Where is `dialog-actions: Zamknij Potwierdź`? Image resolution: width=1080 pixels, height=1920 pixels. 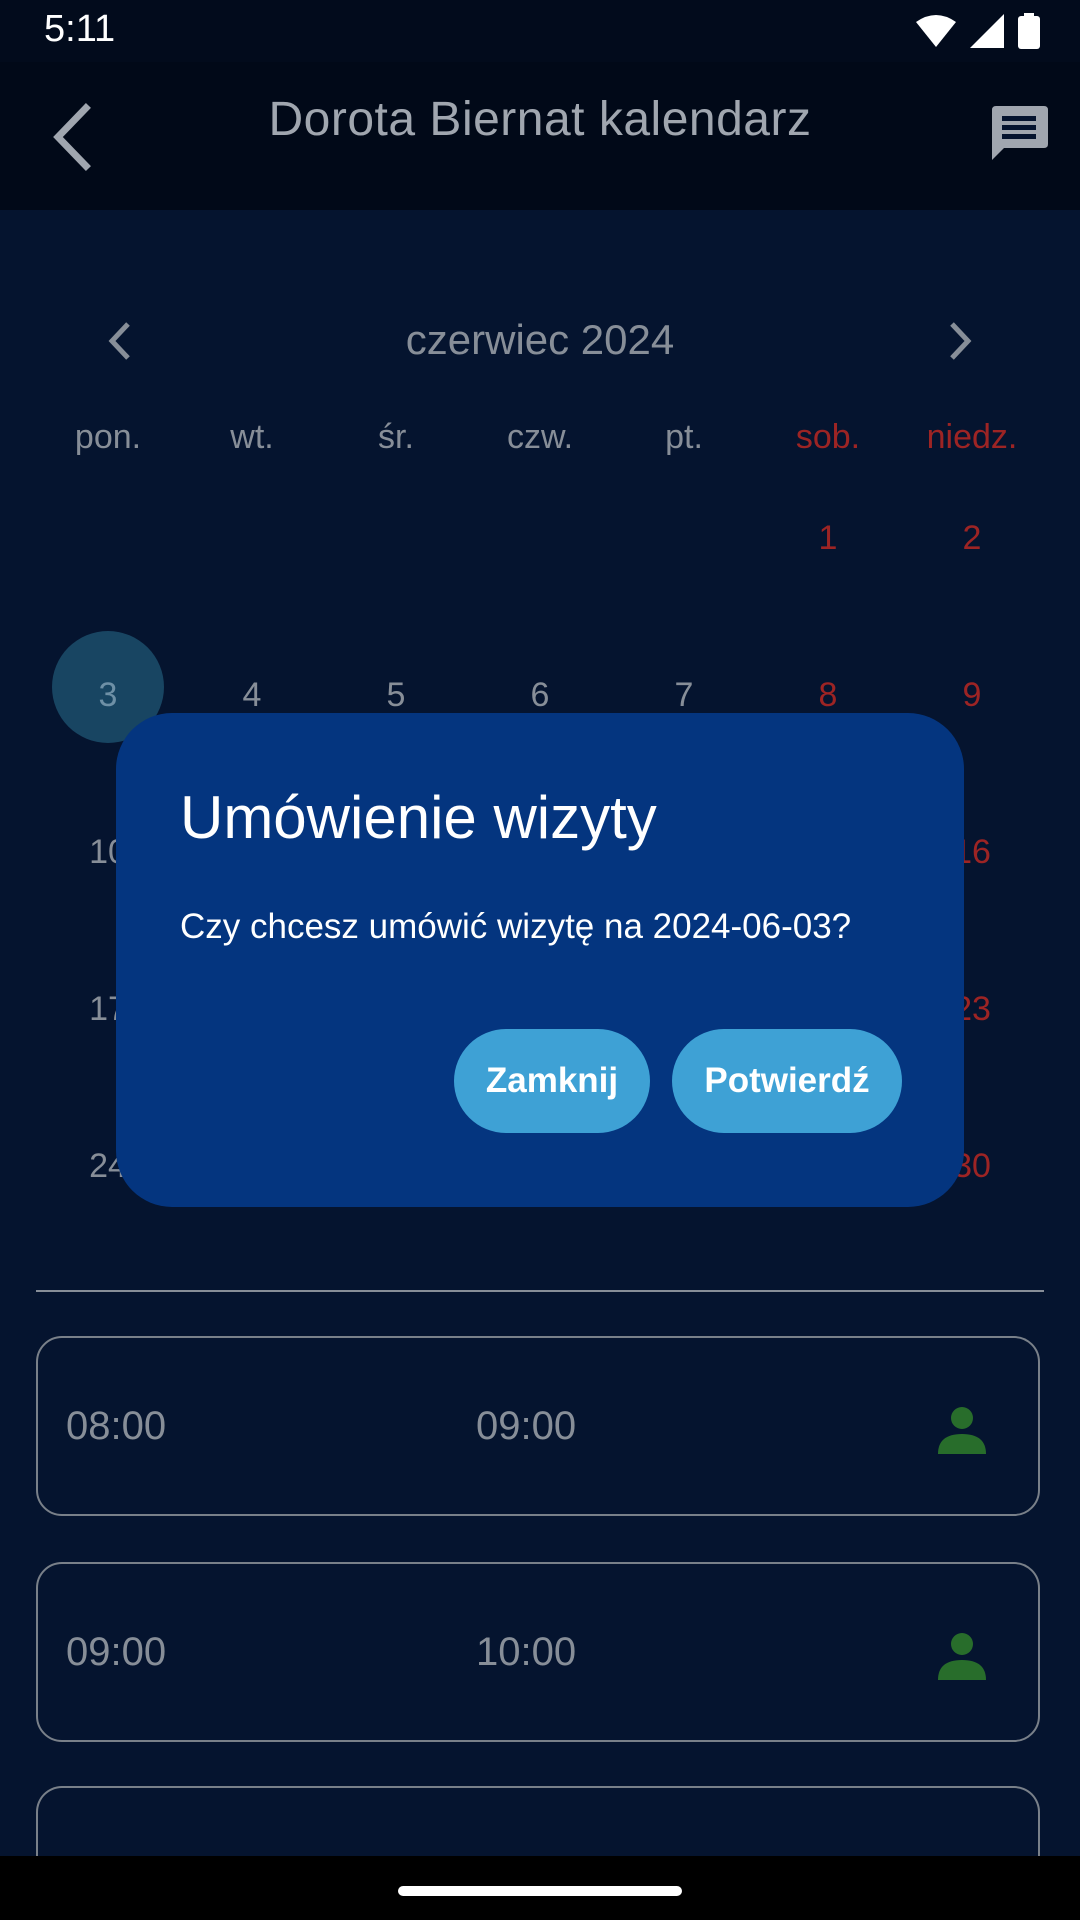 dialog-actions: Zamknij Potwierdź is located at coordinates (678, 1081).